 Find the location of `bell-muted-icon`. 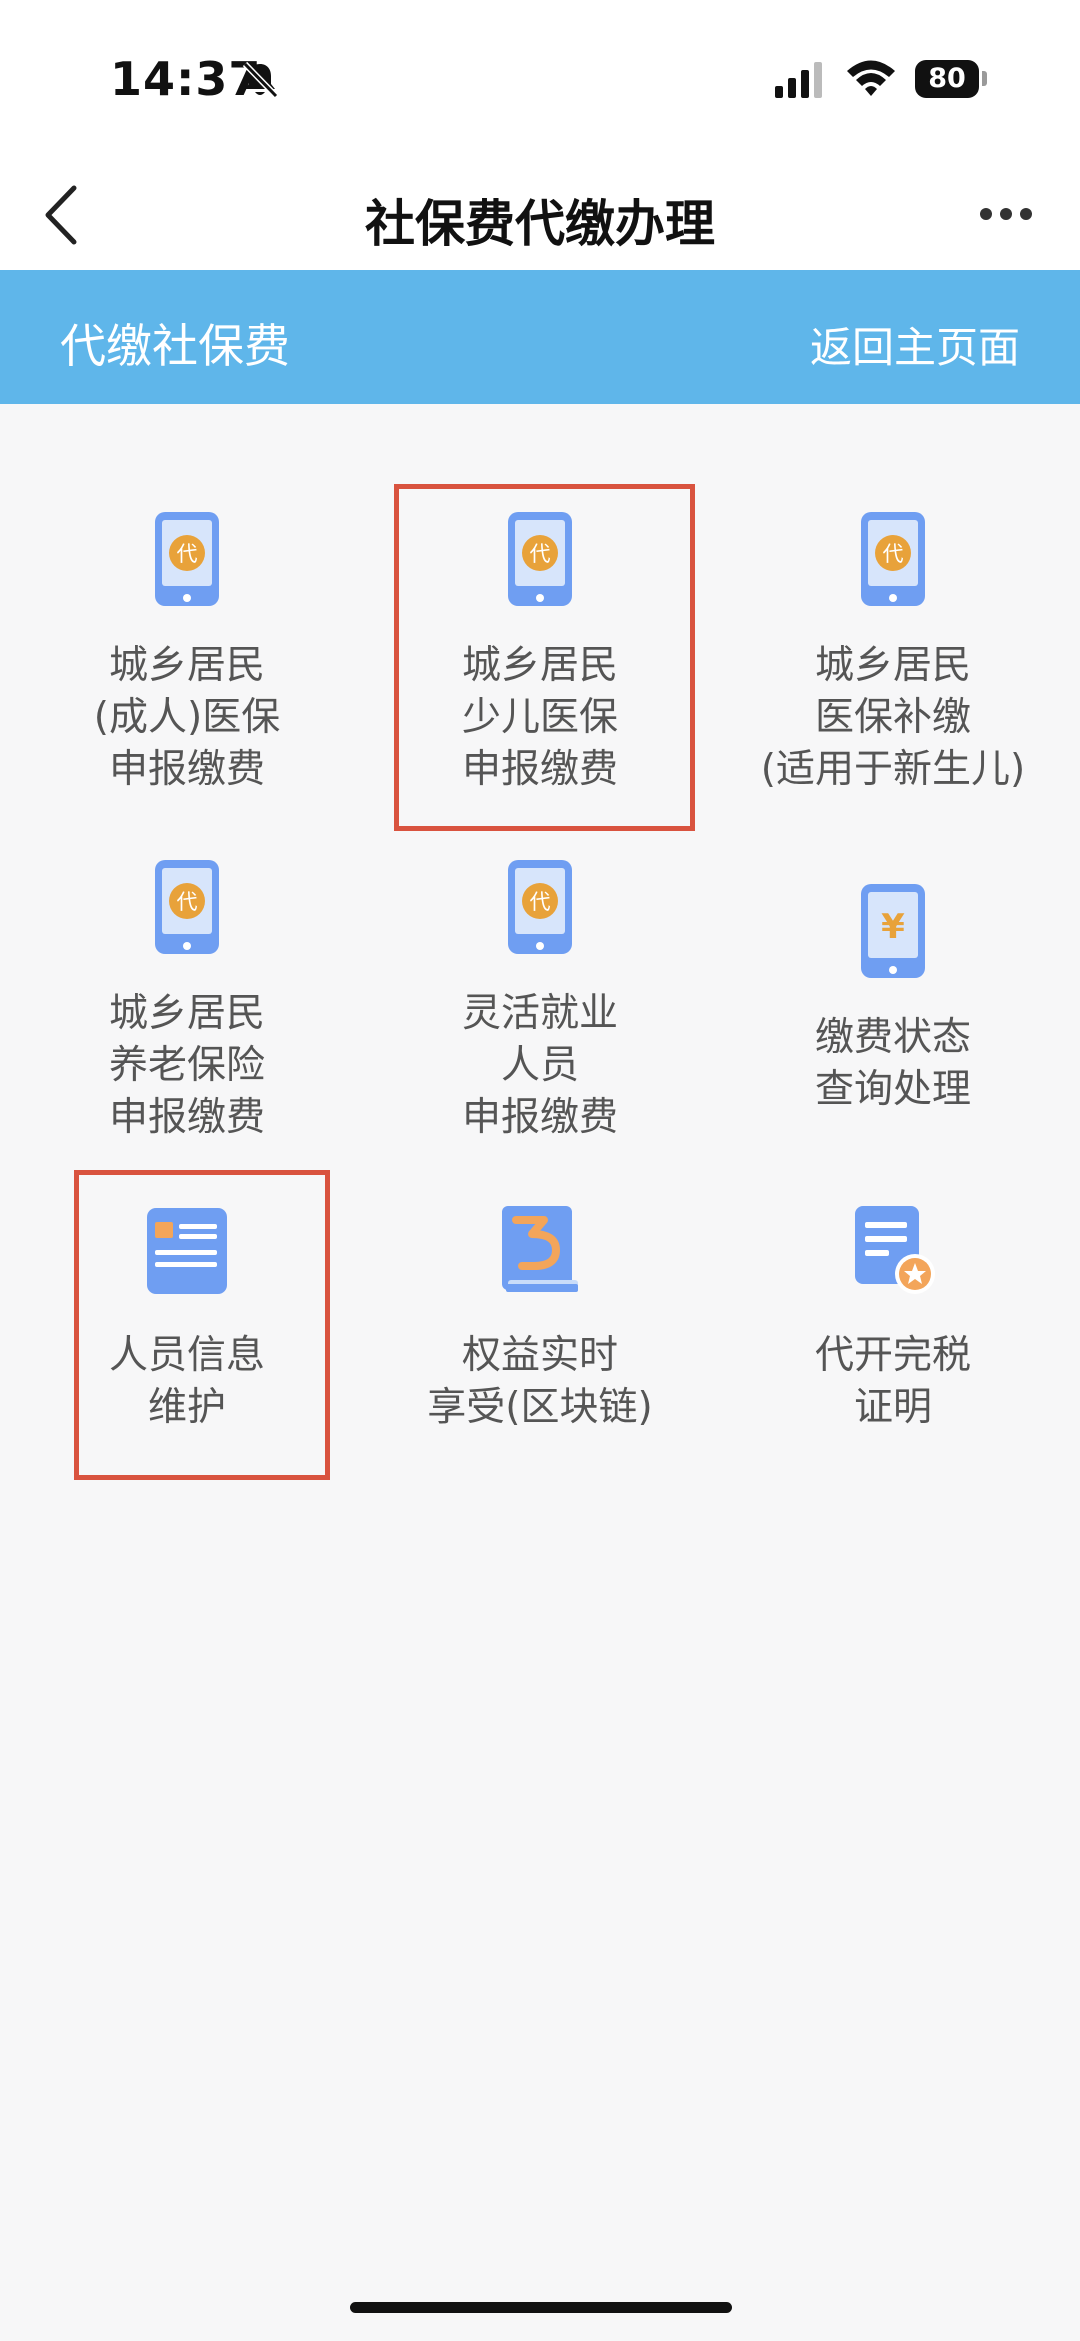

bell-muted-icon is located at coordinates (260, 80).